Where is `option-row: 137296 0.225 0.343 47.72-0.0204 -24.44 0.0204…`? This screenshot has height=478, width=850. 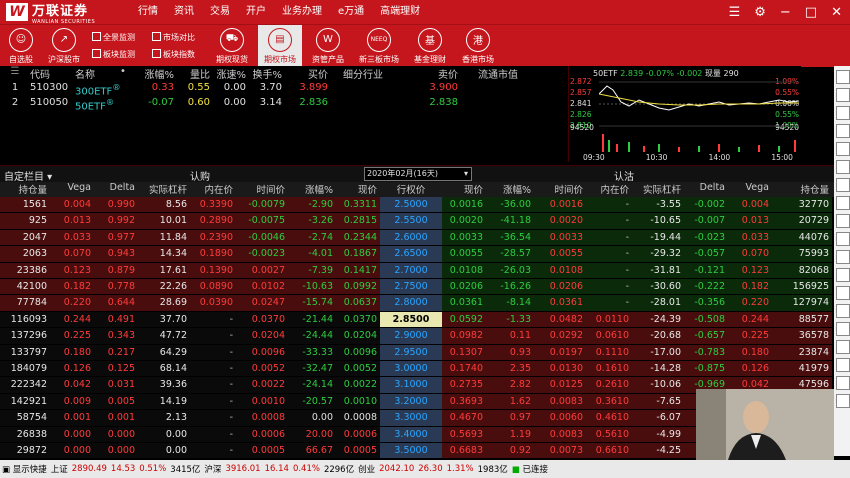 option-row: 137296 0.225 0.343 47.72-0.0204 -24.44 0.0204… is located at coordinates (417, 336).